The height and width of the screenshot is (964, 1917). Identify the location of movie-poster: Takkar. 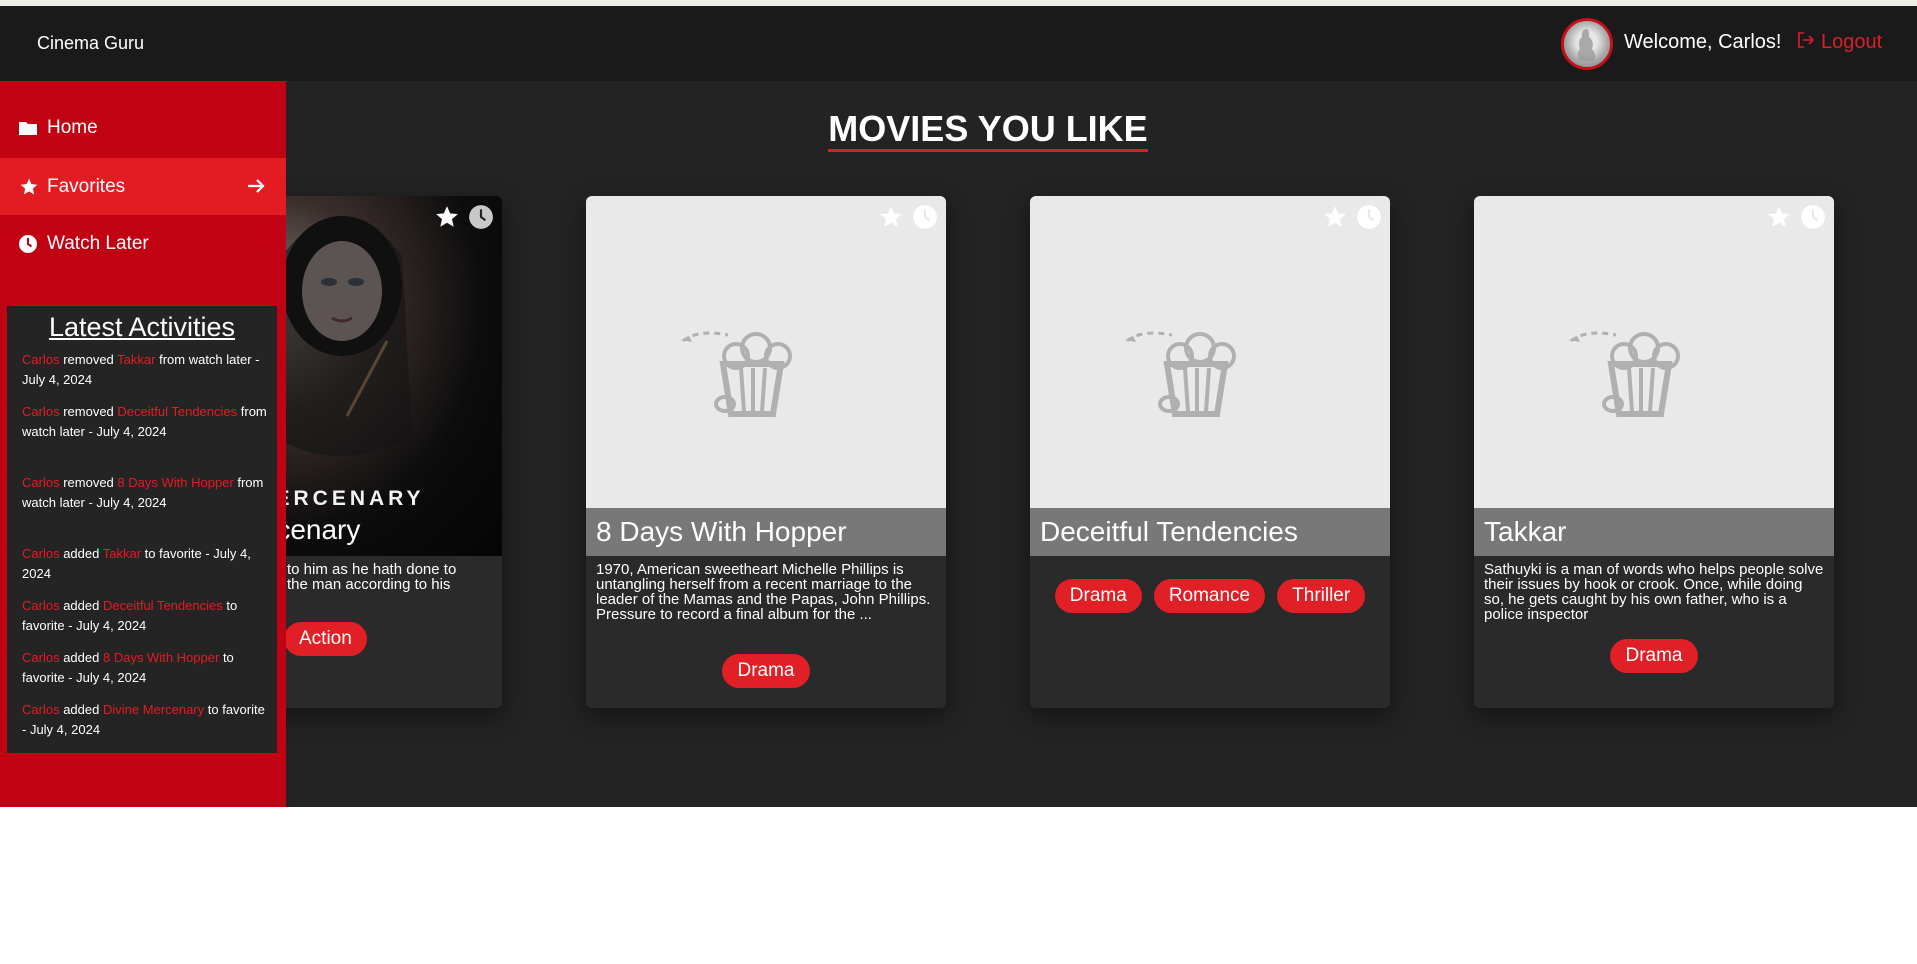
(1654, 376).